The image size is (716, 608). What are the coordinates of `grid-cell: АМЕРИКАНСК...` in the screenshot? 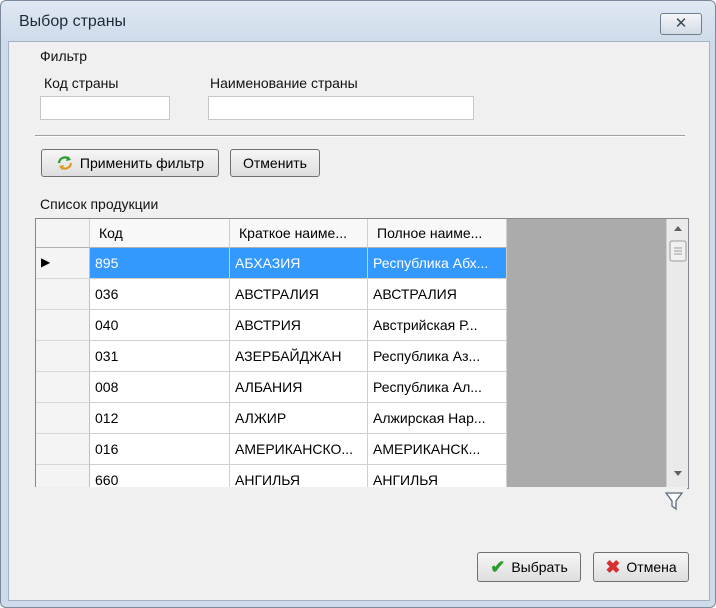 It's located at (437, 449).